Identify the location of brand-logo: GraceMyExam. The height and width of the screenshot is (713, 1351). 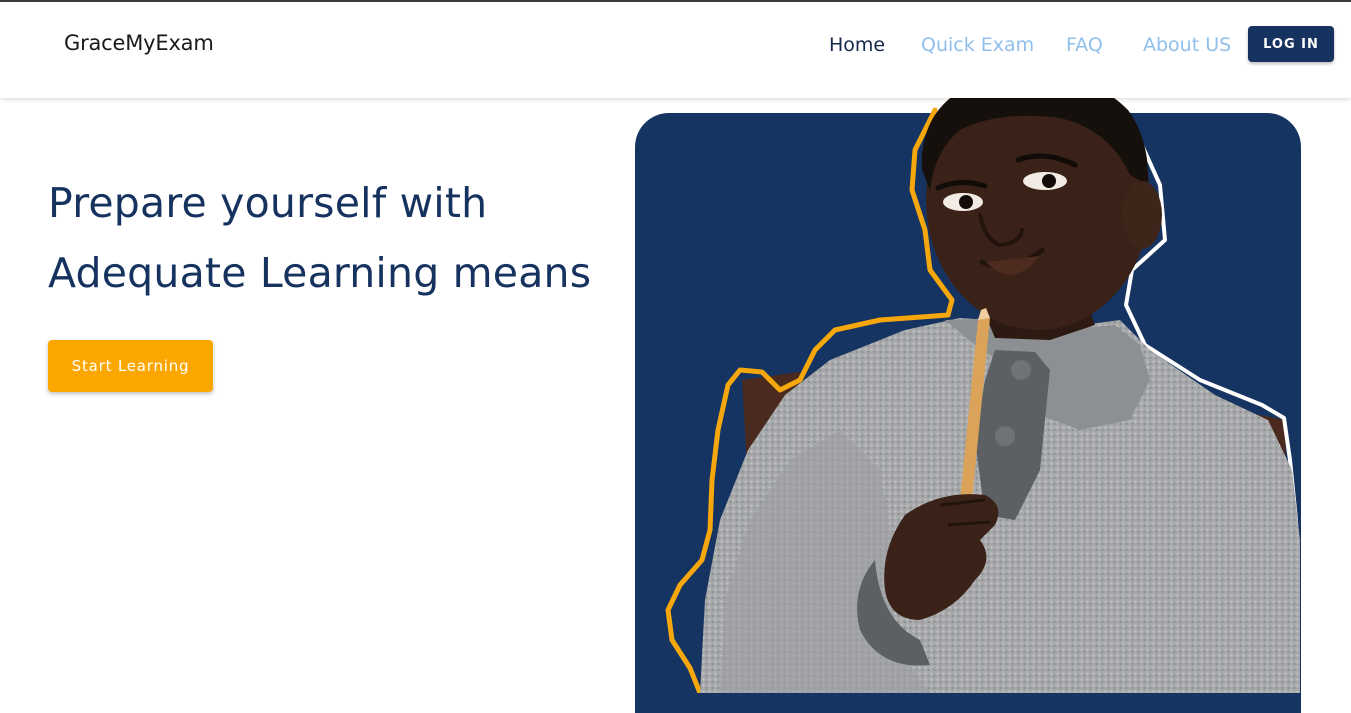
(139, 43).